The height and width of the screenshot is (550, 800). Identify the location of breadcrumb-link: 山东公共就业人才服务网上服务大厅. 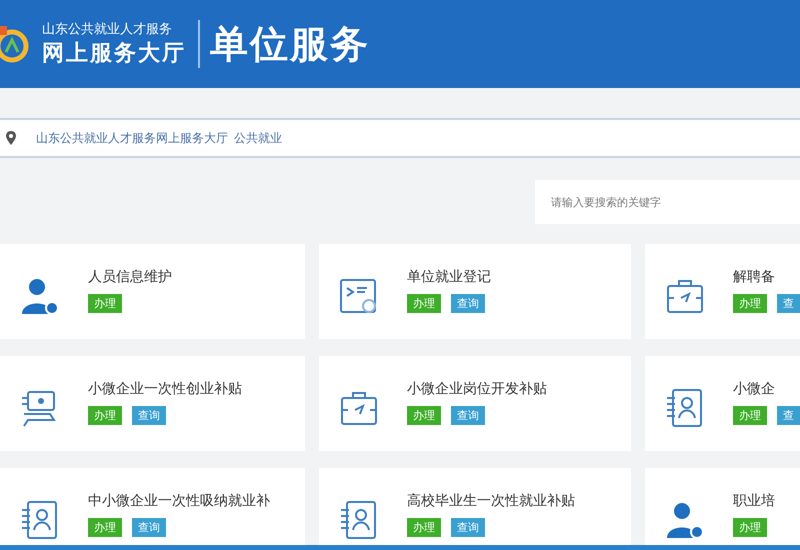
(132, 138).